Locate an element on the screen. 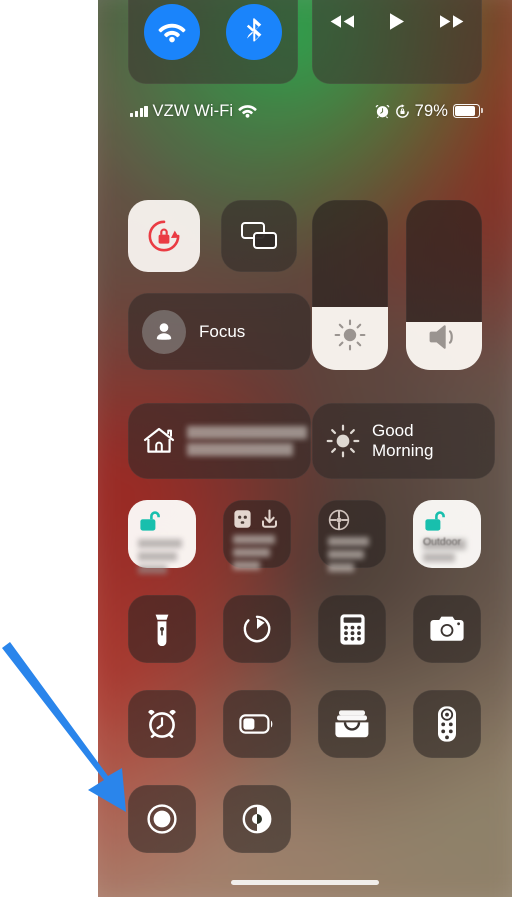  scene-label-line2: Morning is located at coordinates (403, 450).